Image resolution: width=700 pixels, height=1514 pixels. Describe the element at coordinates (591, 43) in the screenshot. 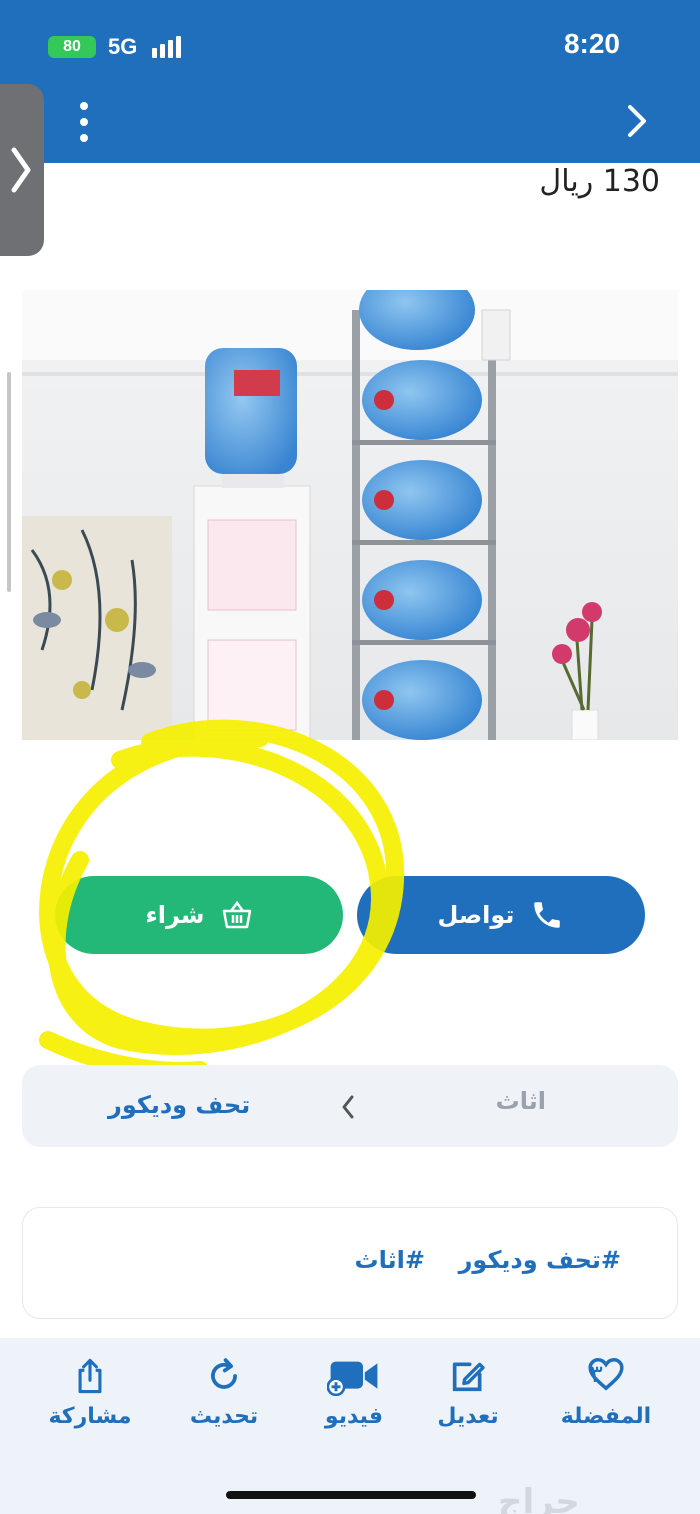

I see `status-time: 8:20` at that location.